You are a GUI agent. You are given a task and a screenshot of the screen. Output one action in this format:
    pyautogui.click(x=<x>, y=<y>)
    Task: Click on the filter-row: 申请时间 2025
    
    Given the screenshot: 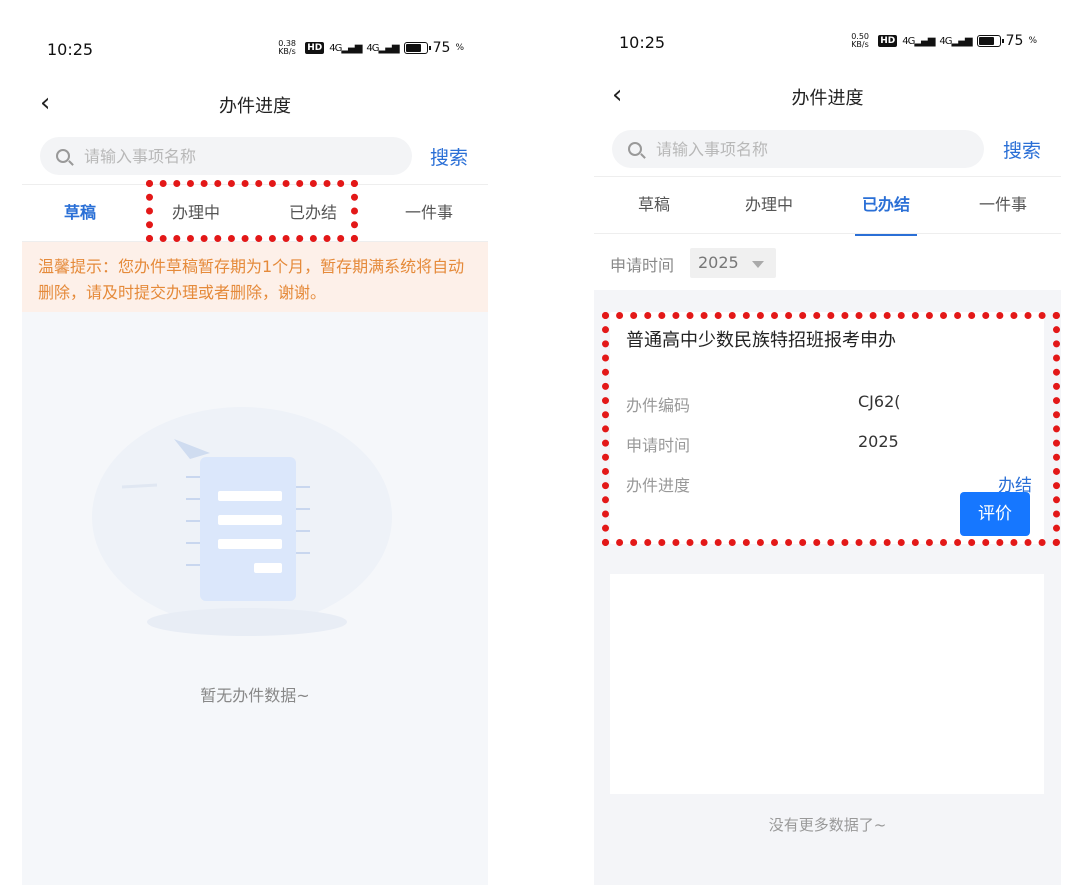 What is the action you would take?
    pyautogui.click(x=827, y=263)
    